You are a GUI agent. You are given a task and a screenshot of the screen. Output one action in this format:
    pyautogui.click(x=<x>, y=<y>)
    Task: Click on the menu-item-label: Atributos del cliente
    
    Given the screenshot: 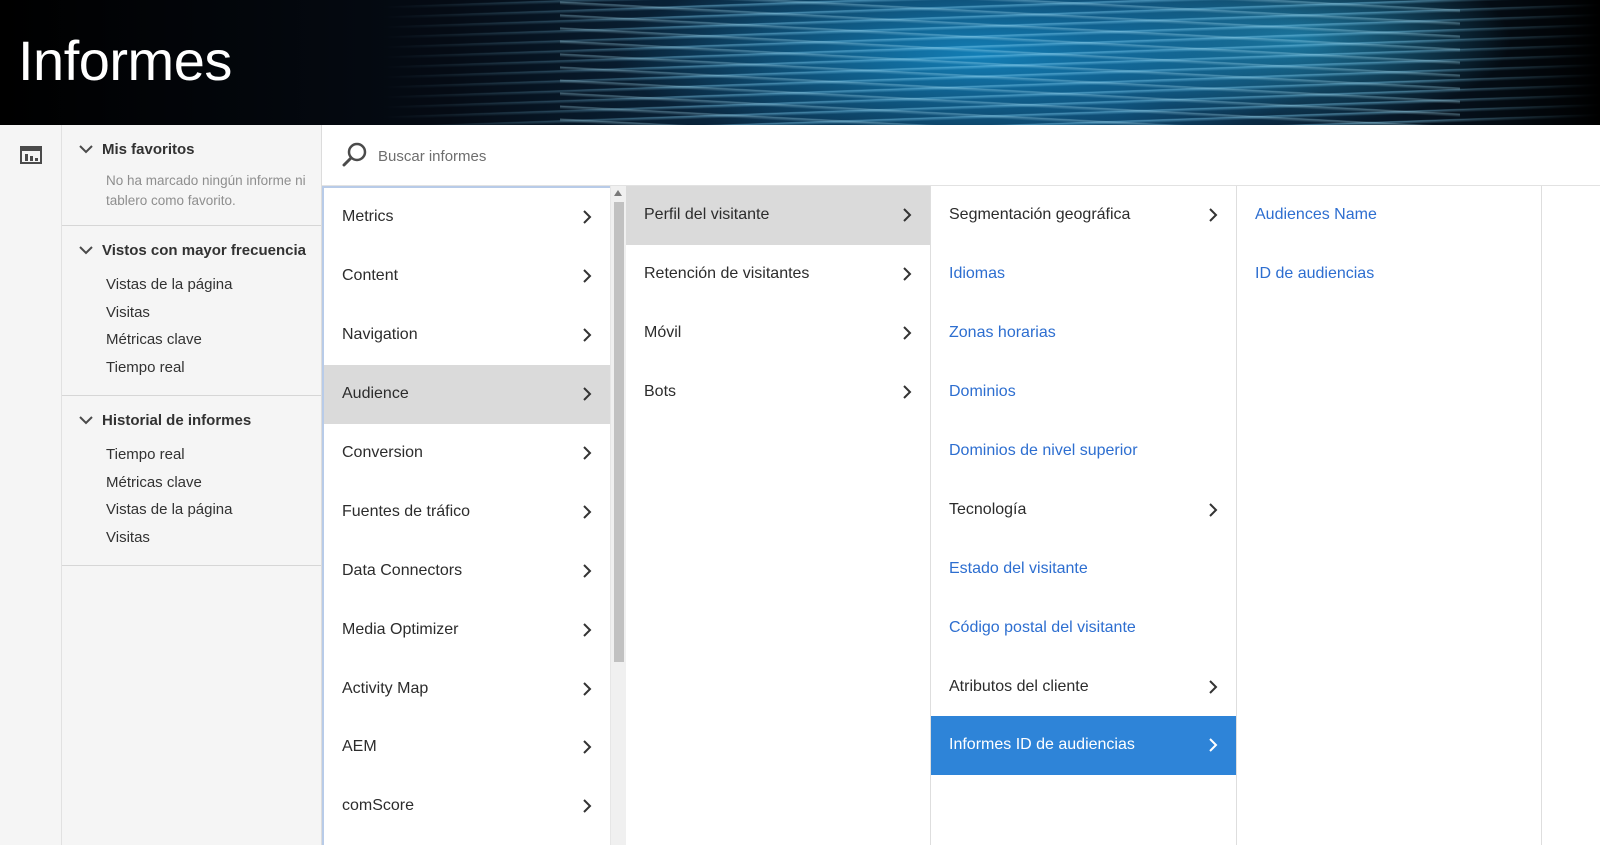 What is the action you would take?
    pyautogui.click(x=1019, y=686)
    